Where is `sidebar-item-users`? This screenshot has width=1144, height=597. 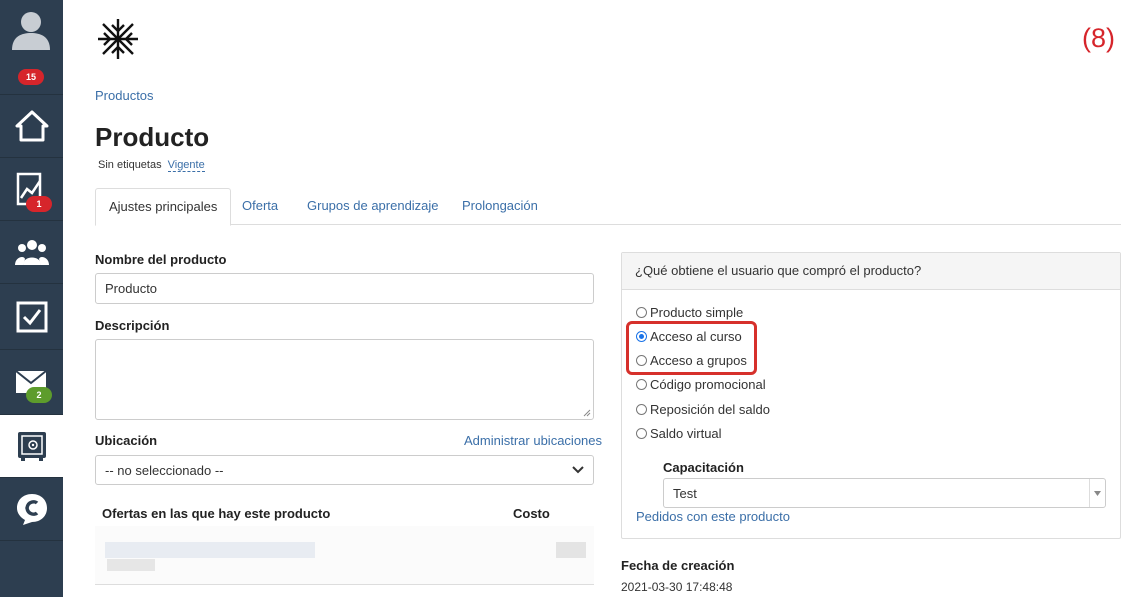 sidebar-item-users is located at coordinates (31, 252).